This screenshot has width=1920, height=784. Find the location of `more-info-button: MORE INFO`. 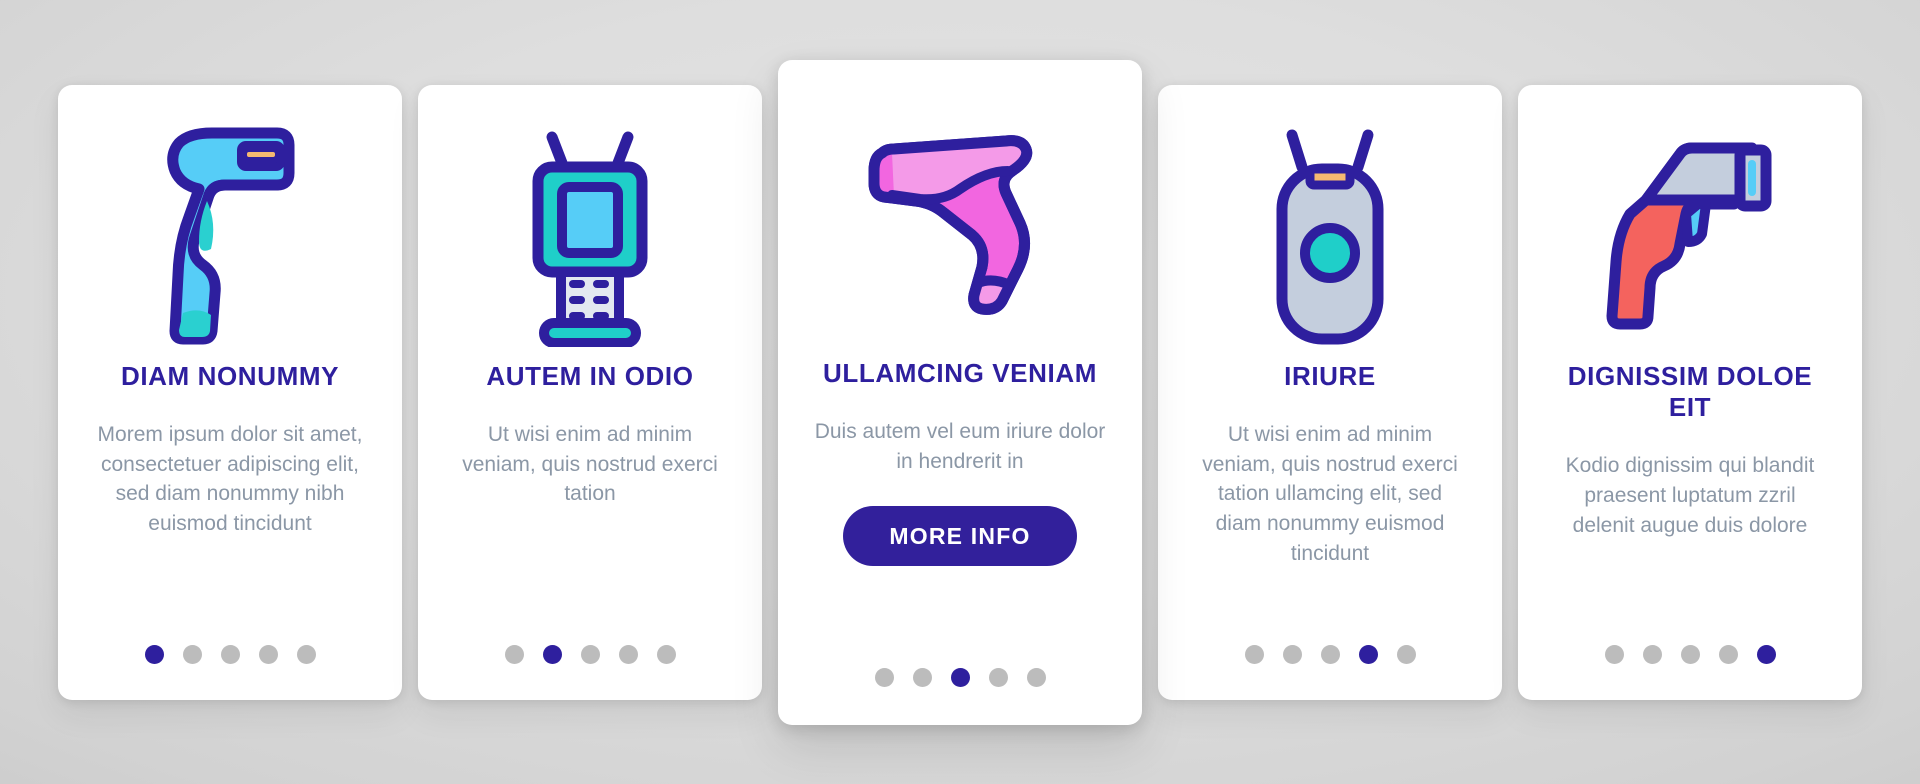

more-info-button: MORE INFO is located at coordinates (960, 536).